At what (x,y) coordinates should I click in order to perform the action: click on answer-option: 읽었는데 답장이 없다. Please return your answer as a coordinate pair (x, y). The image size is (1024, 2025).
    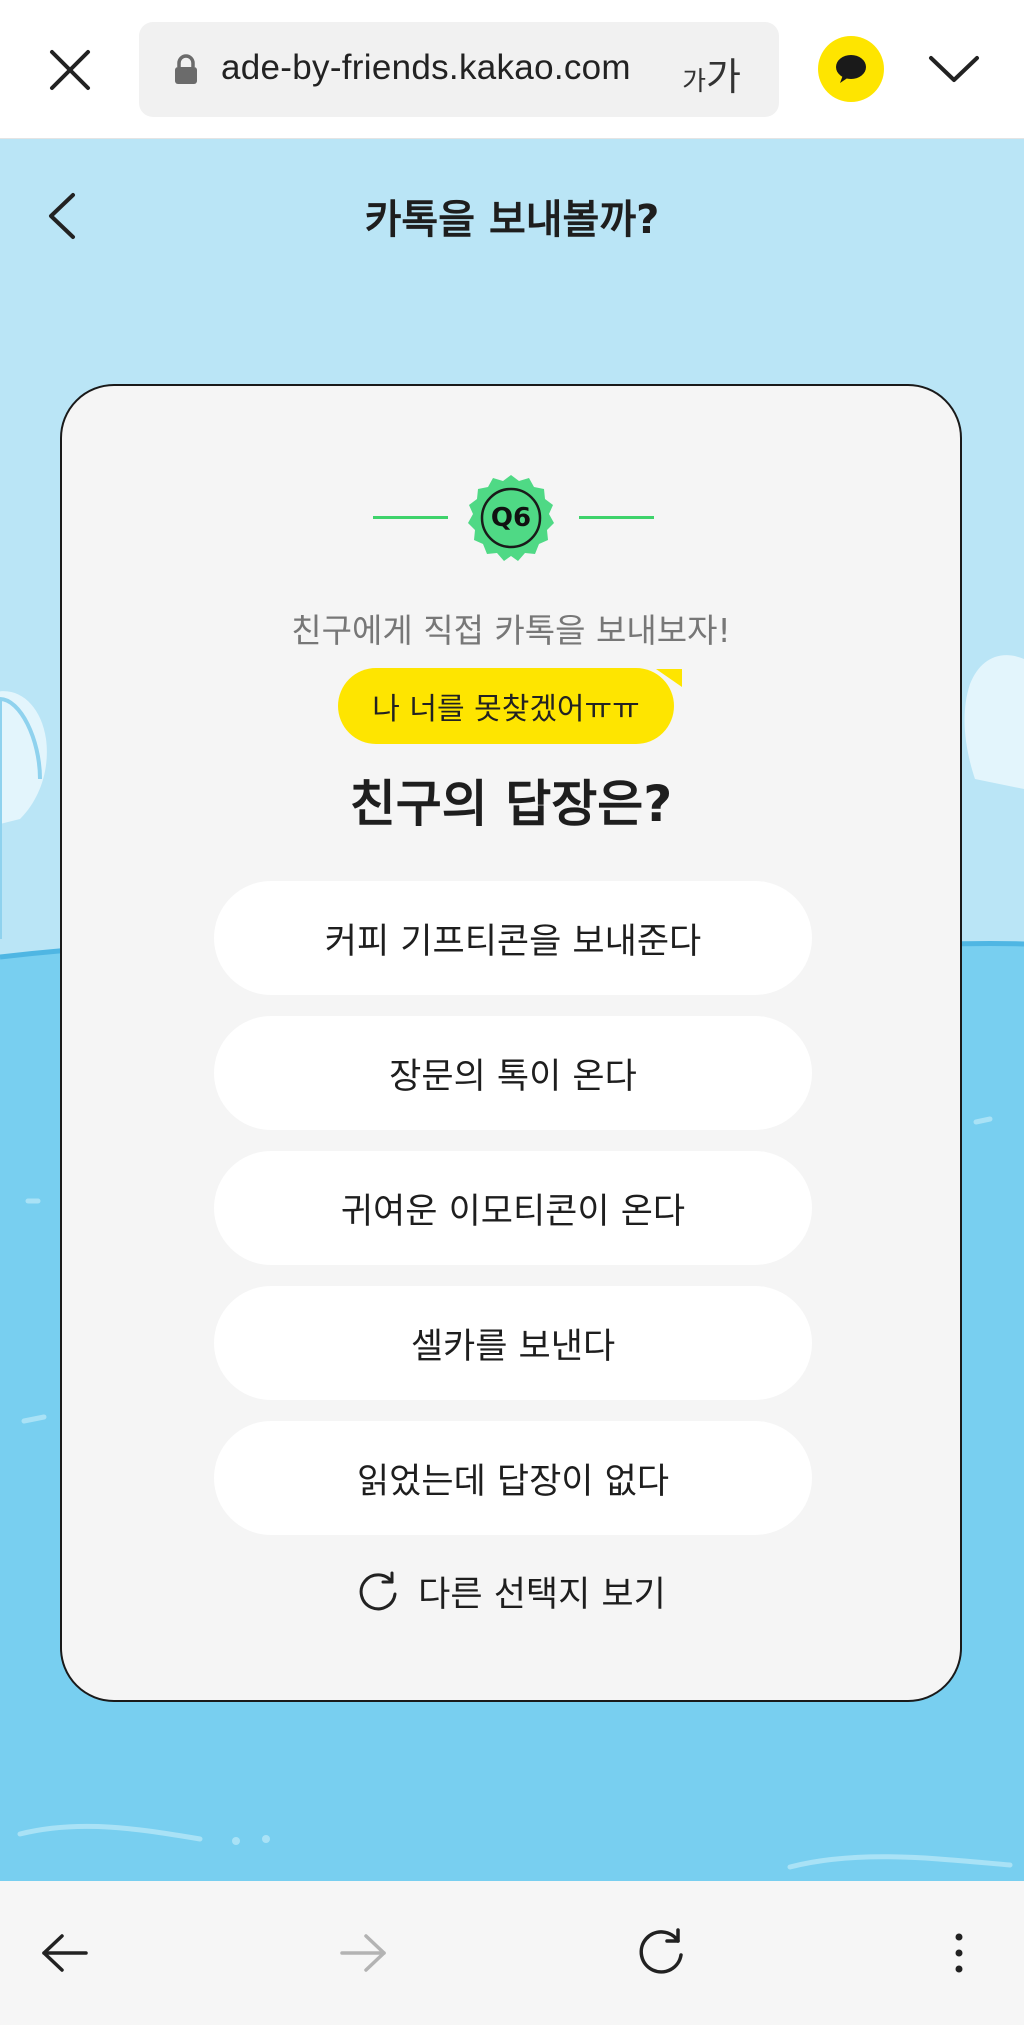
    Looking at the image, I should click on (513, 1478).